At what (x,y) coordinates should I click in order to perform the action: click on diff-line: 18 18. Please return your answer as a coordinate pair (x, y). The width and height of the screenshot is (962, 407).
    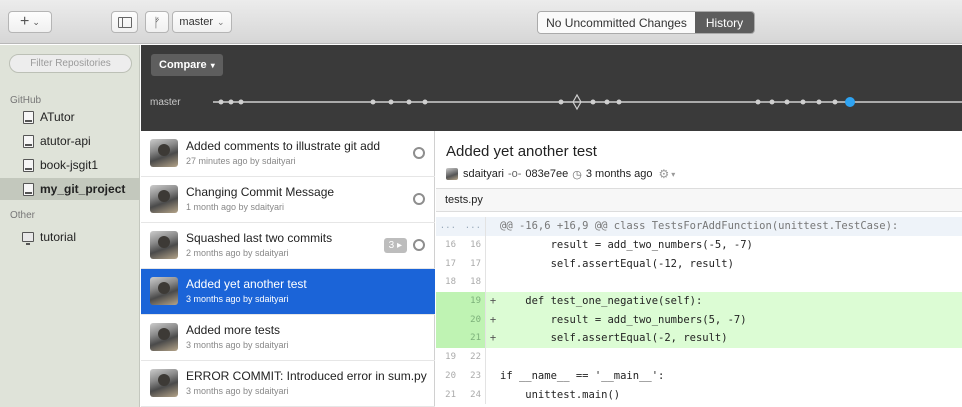
    Looking at the image, I should click on (699, 282).